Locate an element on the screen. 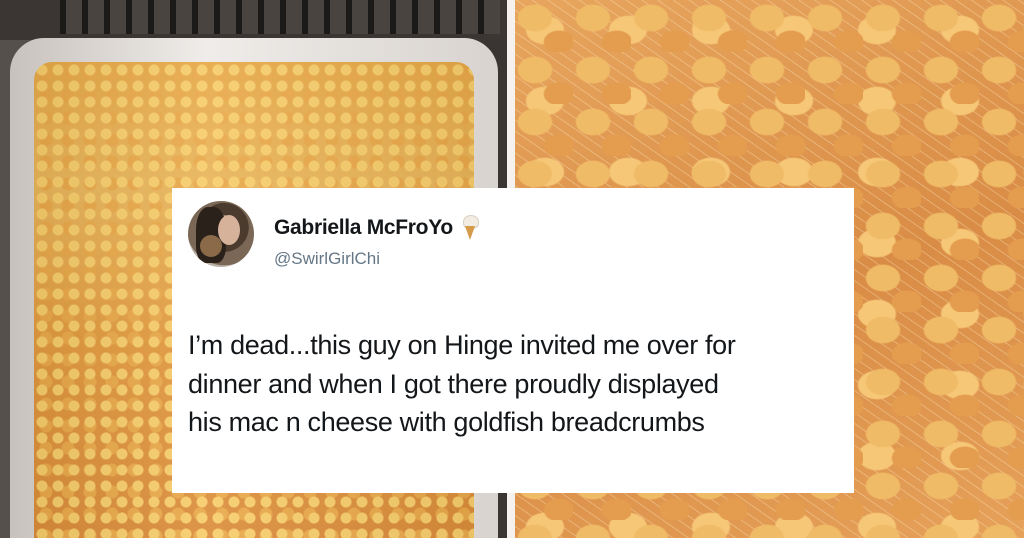 The width and height of the screenshot is (1024, 538). display-name: Gabriella McFroYo is located at coordinates (363, 228).